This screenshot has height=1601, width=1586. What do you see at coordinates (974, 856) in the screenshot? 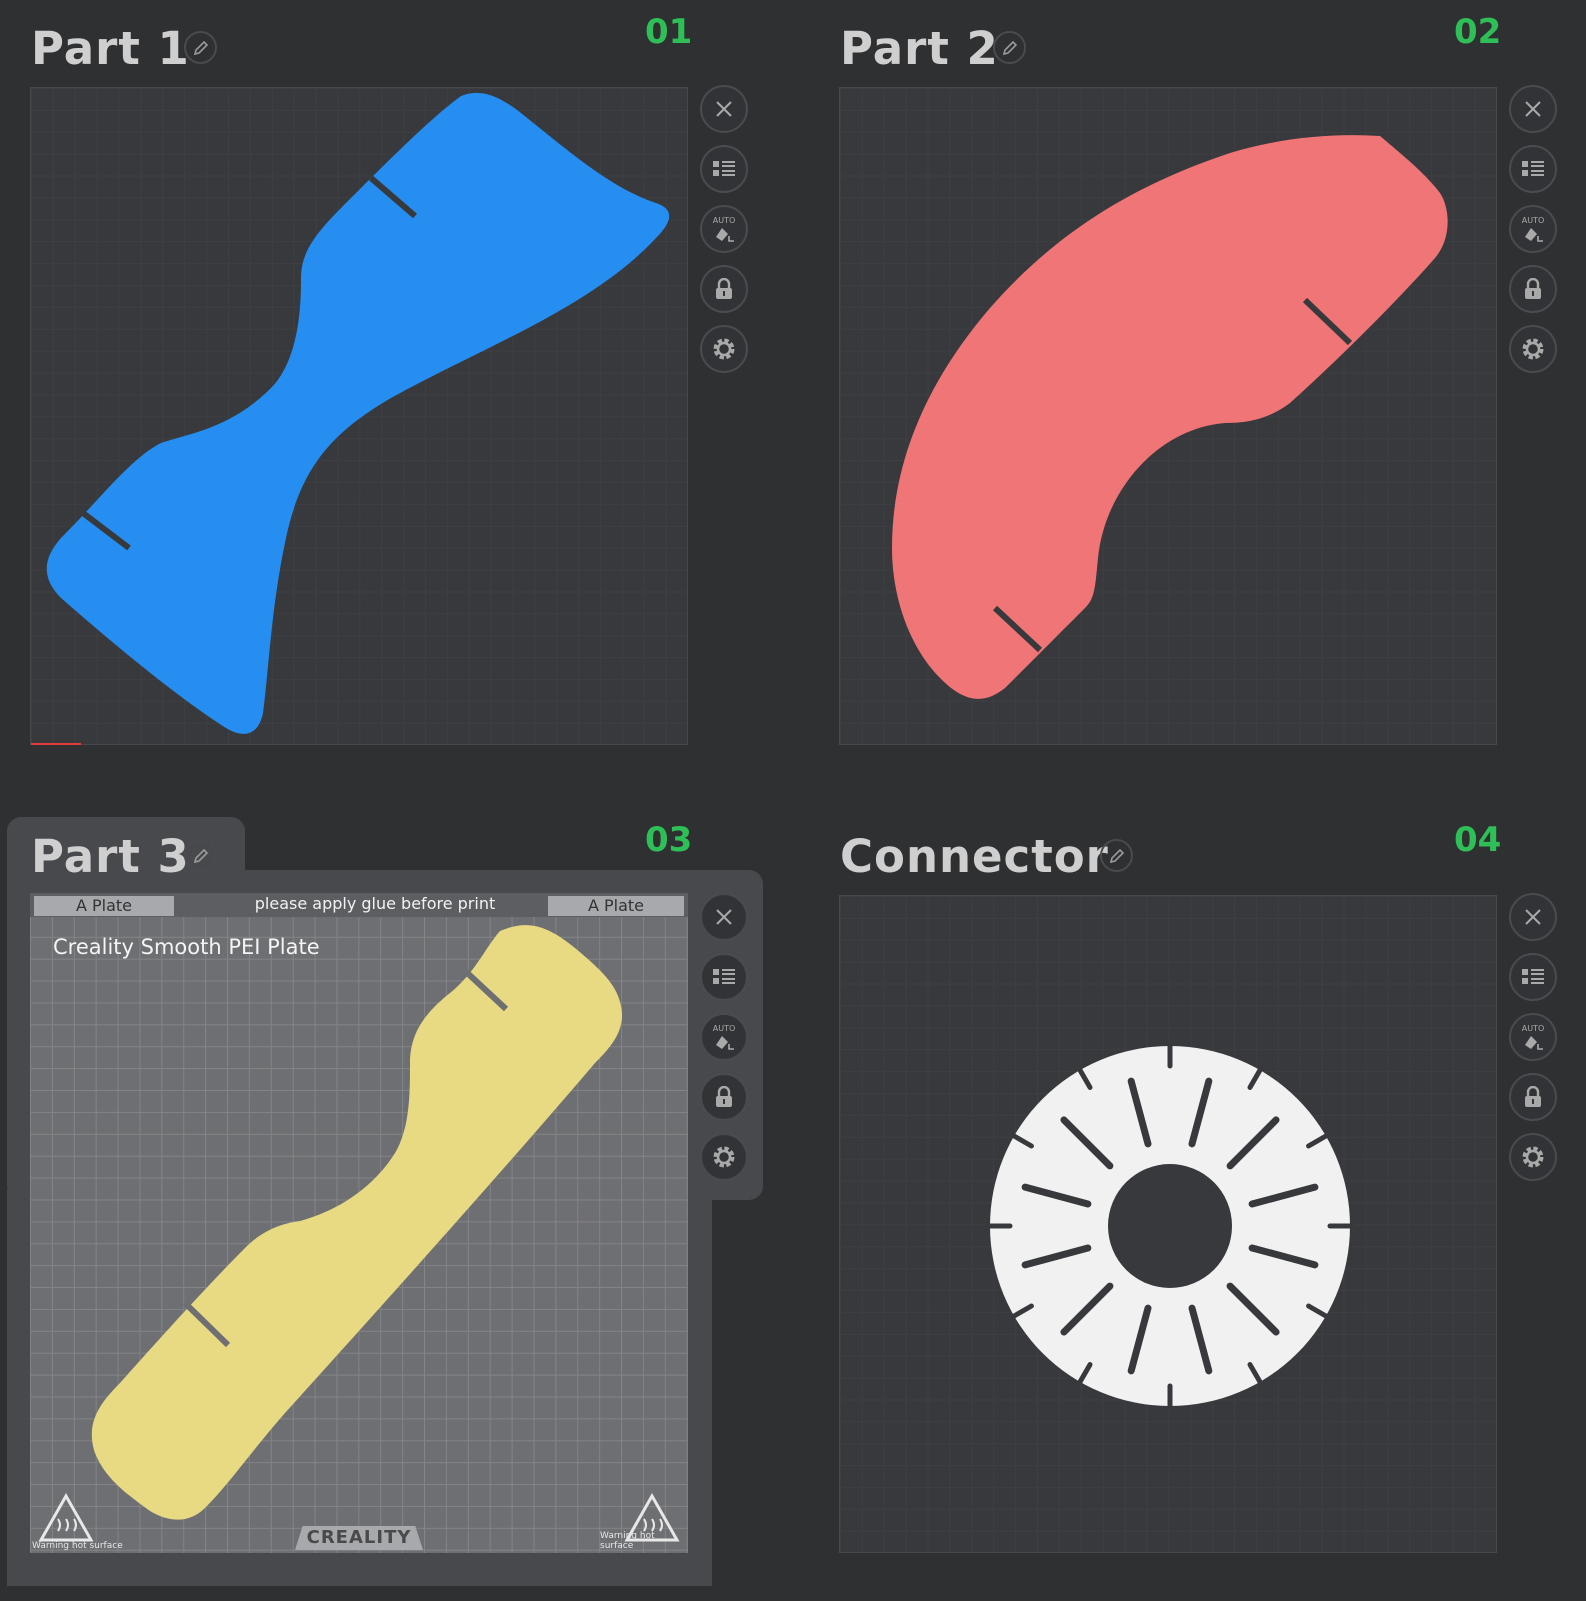
I see `plate-title-4: Connector` at bounding box center [974, 856].